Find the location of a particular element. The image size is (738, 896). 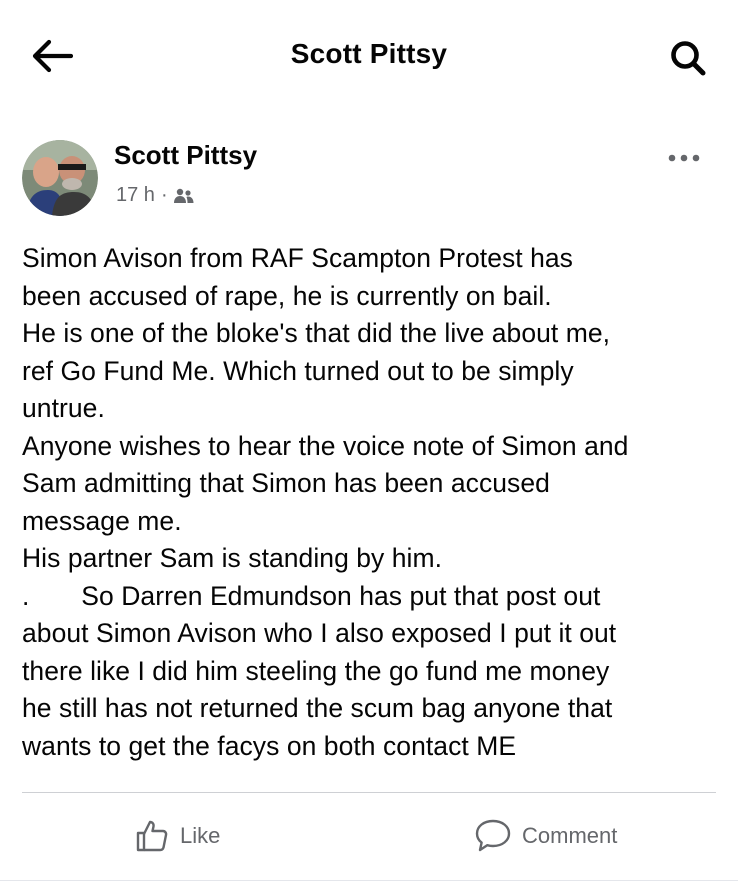

post-meta: 17 h · is located at coordinates (155, 195).